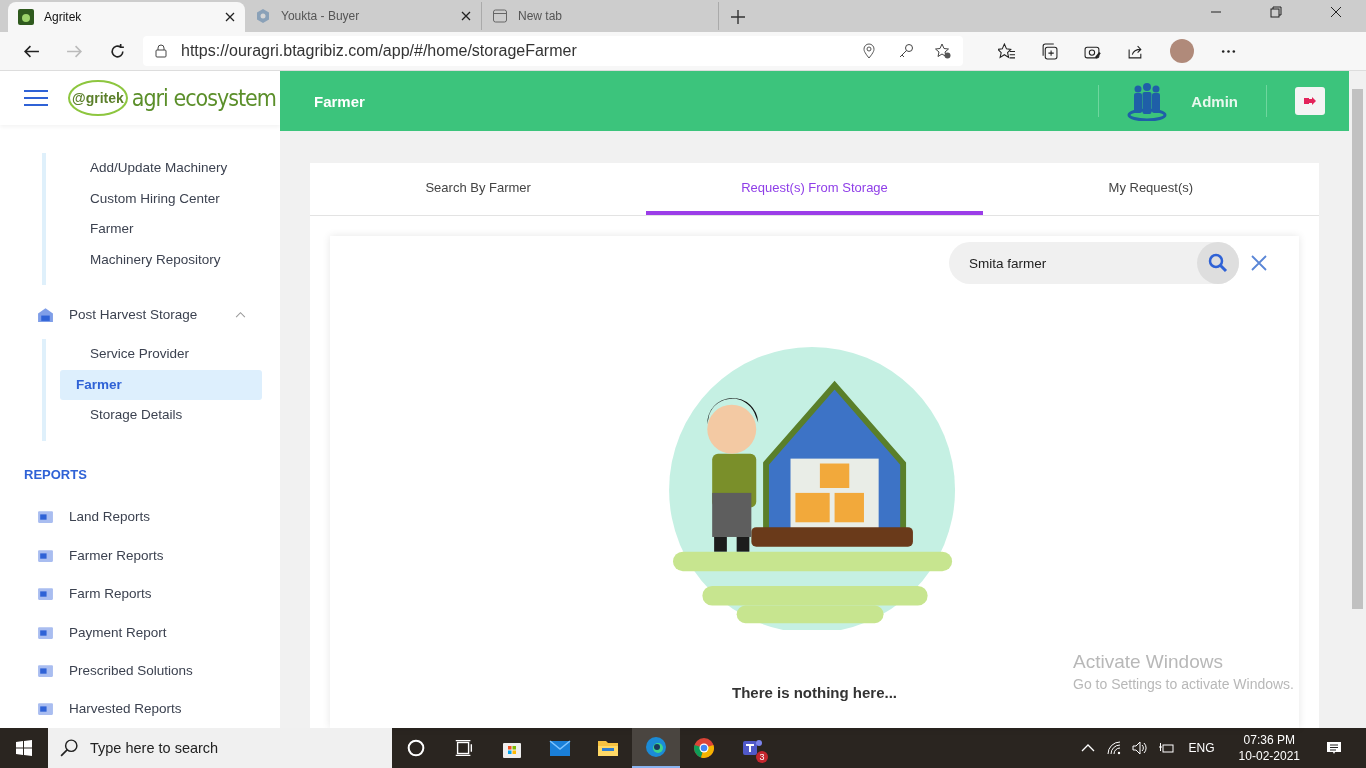  What do you see at coordinates (363, 16) in the screenshot?
I see `browser-tab: Youkta - Buyer` at bounding box center [363, 16].